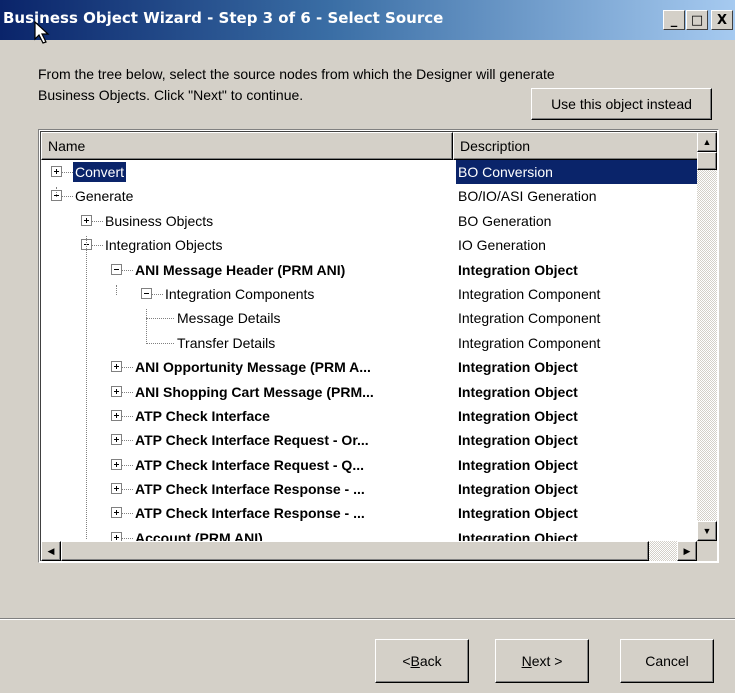 Image resolution: width=735 pixels, height=693 pixels. Describe the element at coordinates (247, 196) in the screenshot. I see `tree-row-name-cell: Generate` at that location.